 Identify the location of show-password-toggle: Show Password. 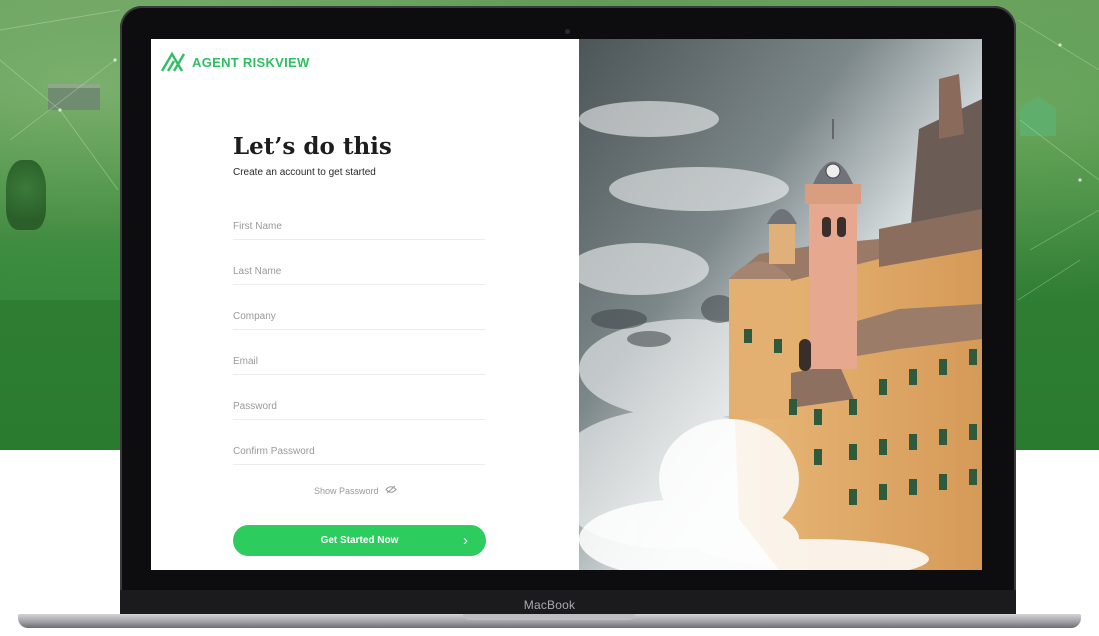
(355, 490).